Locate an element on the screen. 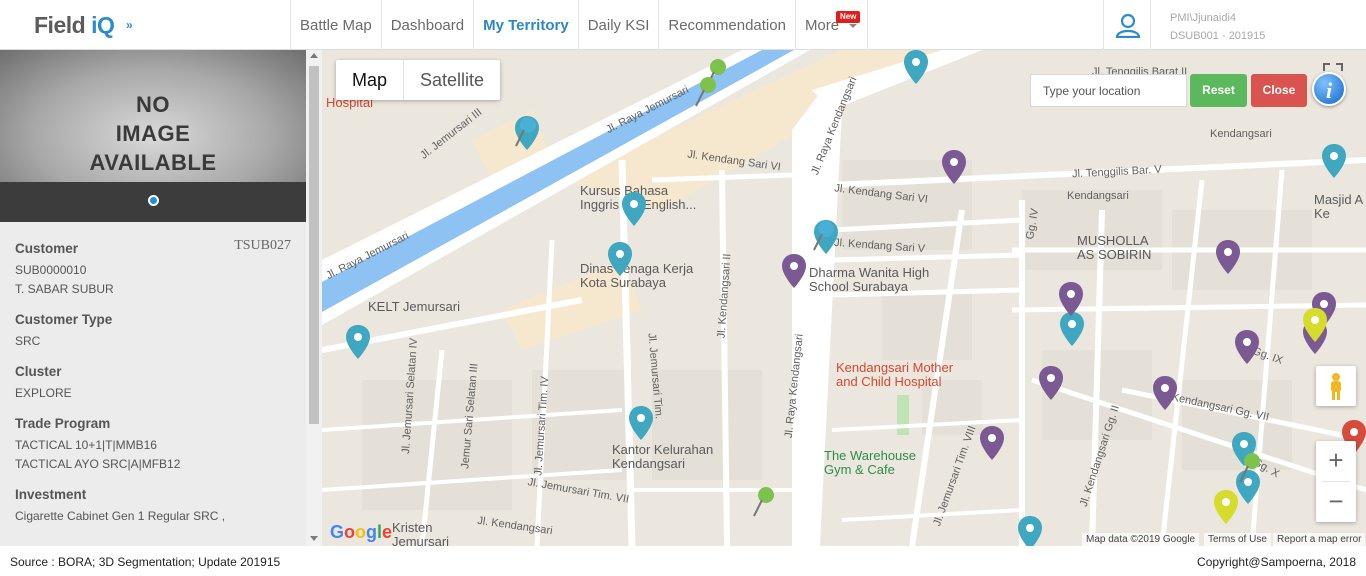  cluster-label: Cluster is located at coordinates (38, 371).